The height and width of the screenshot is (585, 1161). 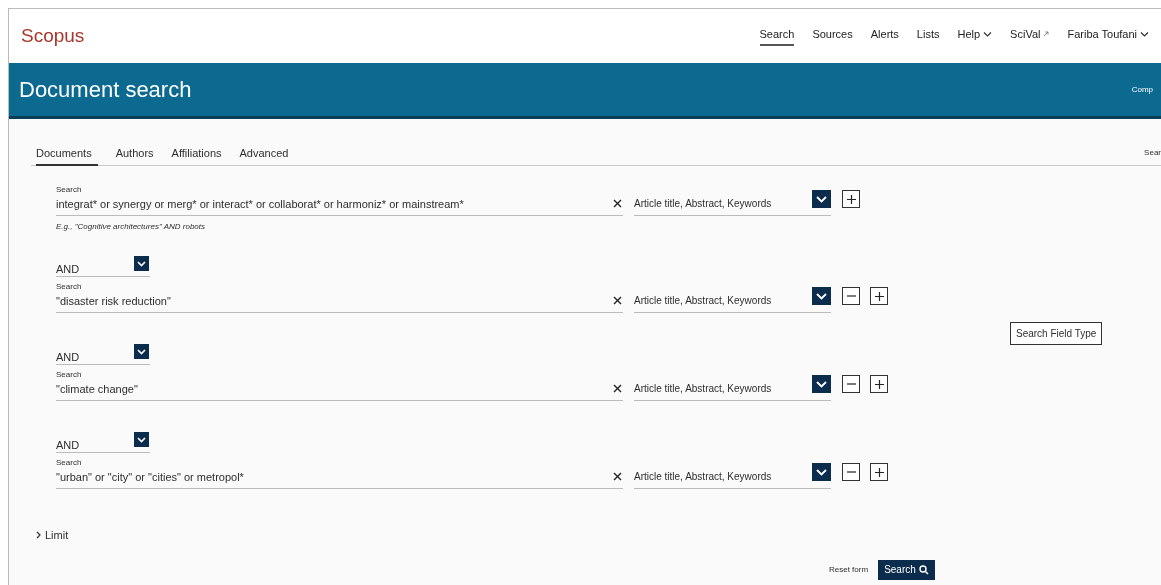 I want to click on hint-text: E.g., "Cognitive architectures" AND robots, so click(x=131, y=227).